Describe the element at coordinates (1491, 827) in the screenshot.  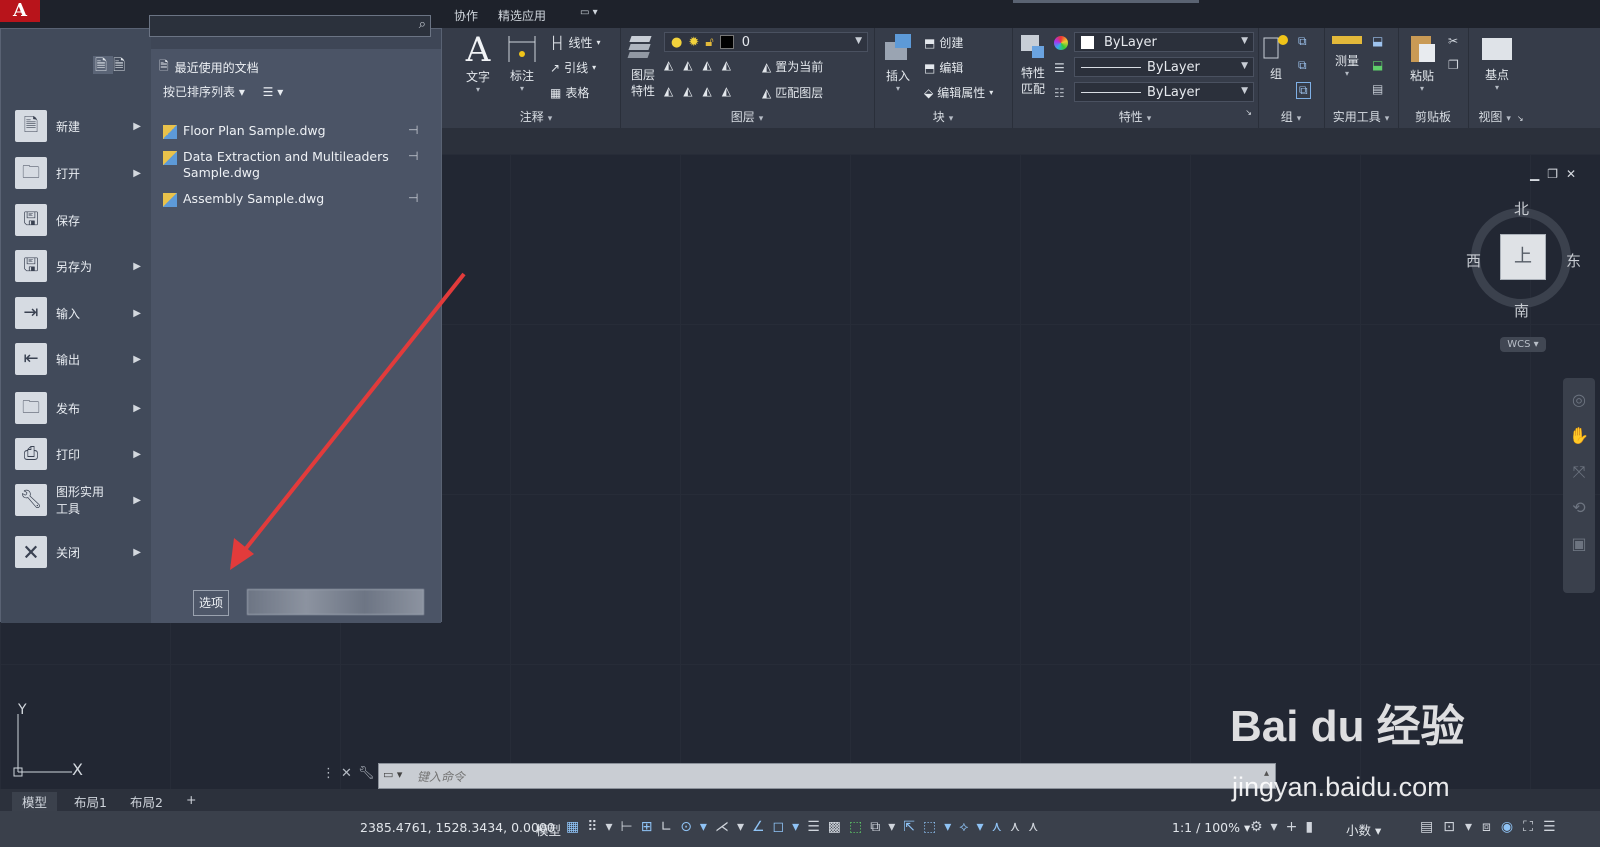
I see `isolate-objects-icon: ⧈` at that location.